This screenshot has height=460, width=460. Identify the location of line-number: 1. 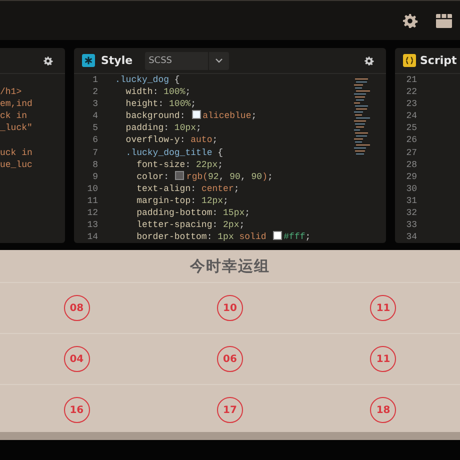
(95, 80).